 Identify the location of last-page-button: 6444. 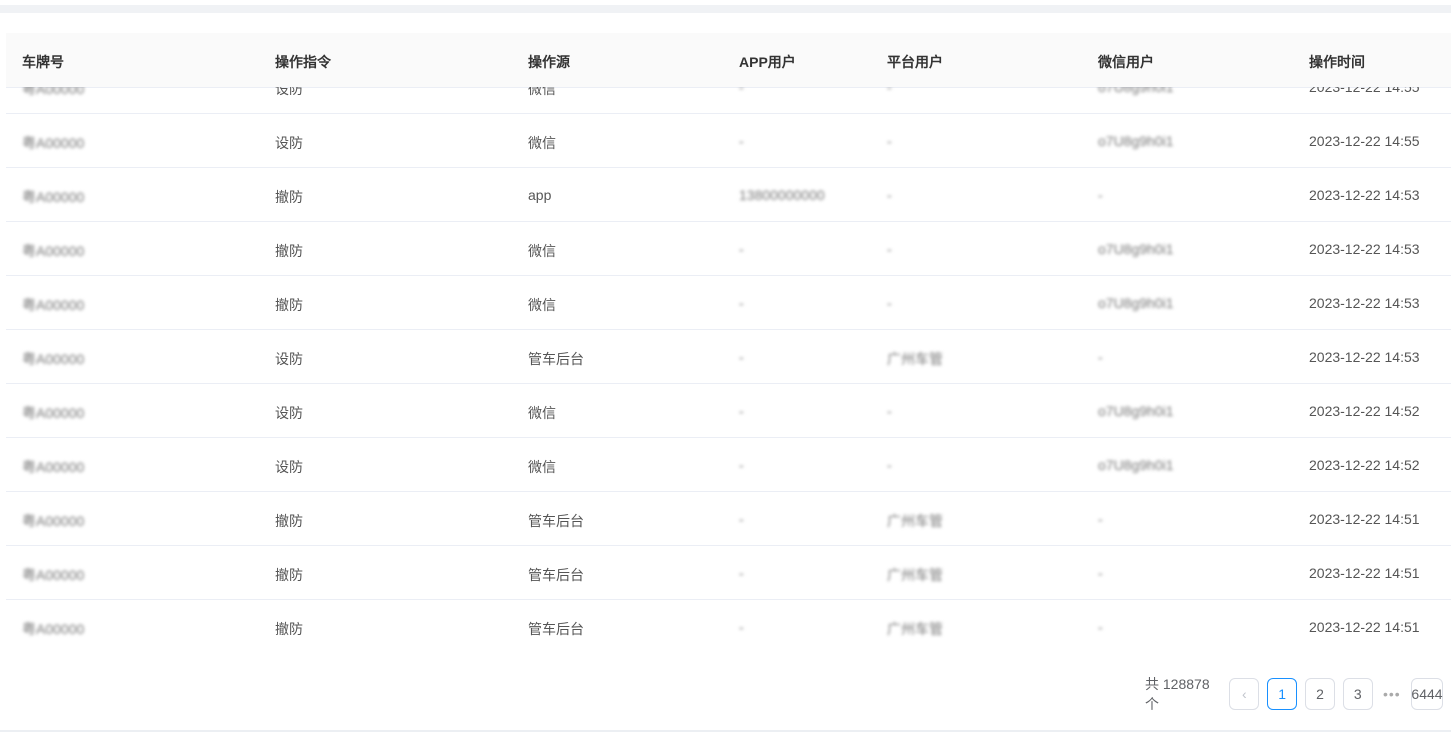
(1426, 694).